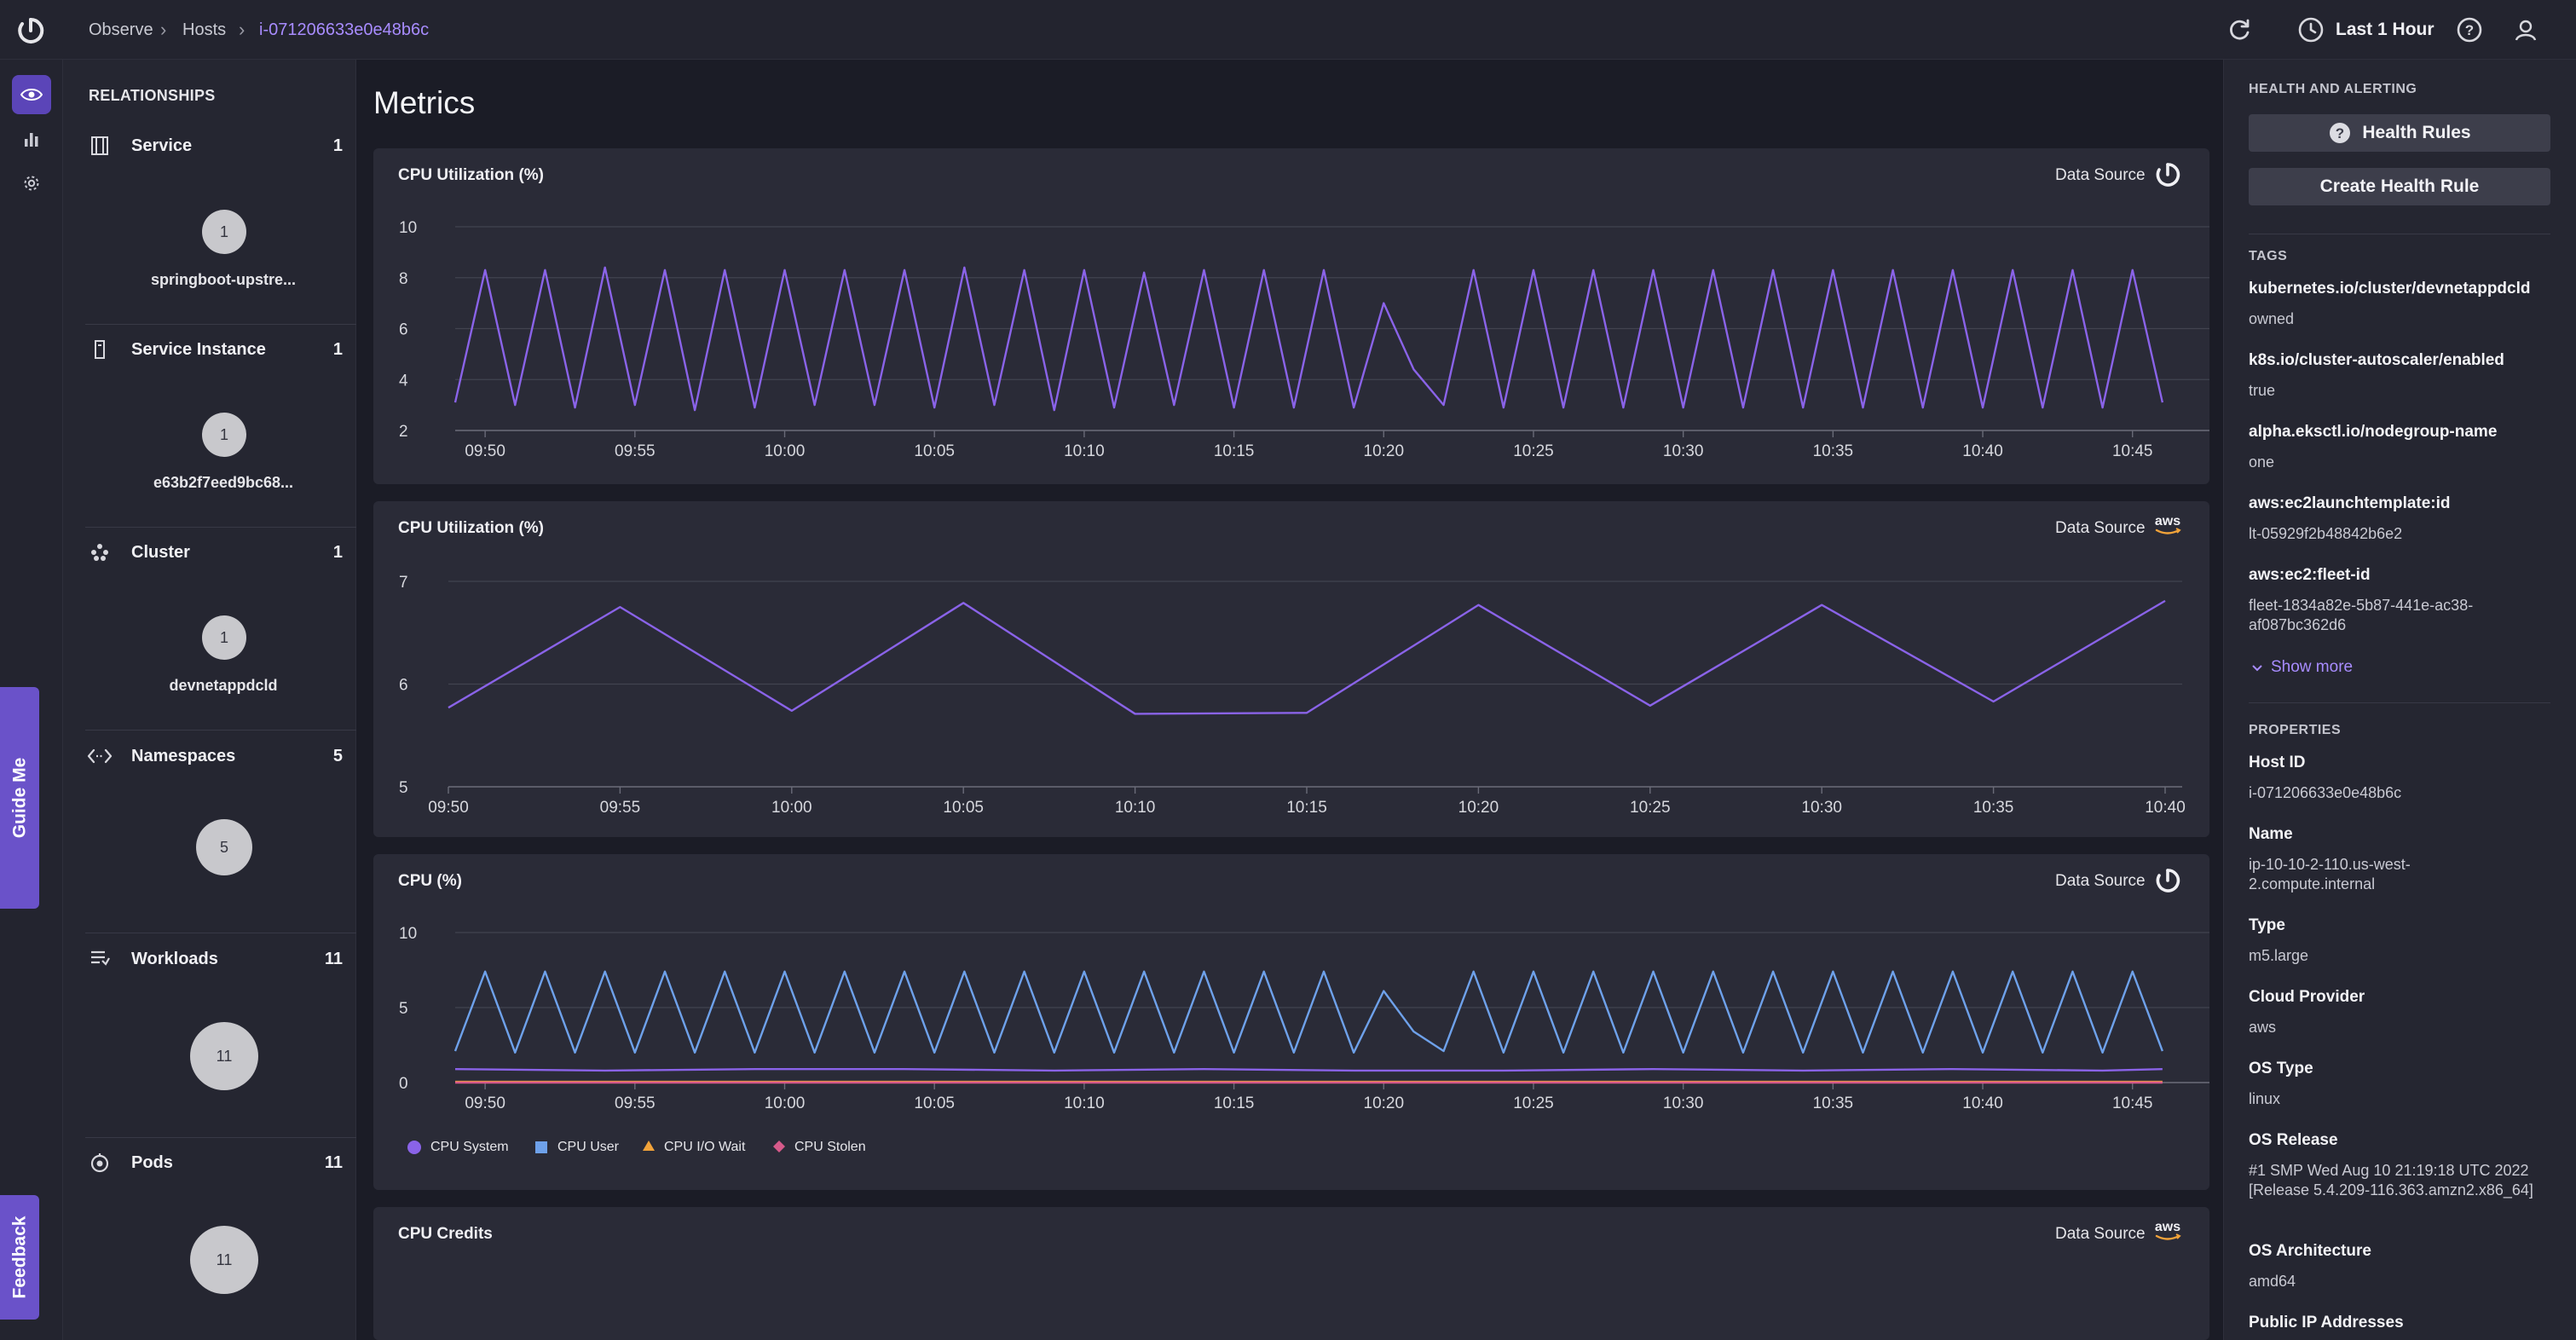 Image resolution: width=2576 pixels, height=1340 pixels. Describe the element at coordinates (2167, 1227) in the screenshot. I see `svg-text: aws` at that location.